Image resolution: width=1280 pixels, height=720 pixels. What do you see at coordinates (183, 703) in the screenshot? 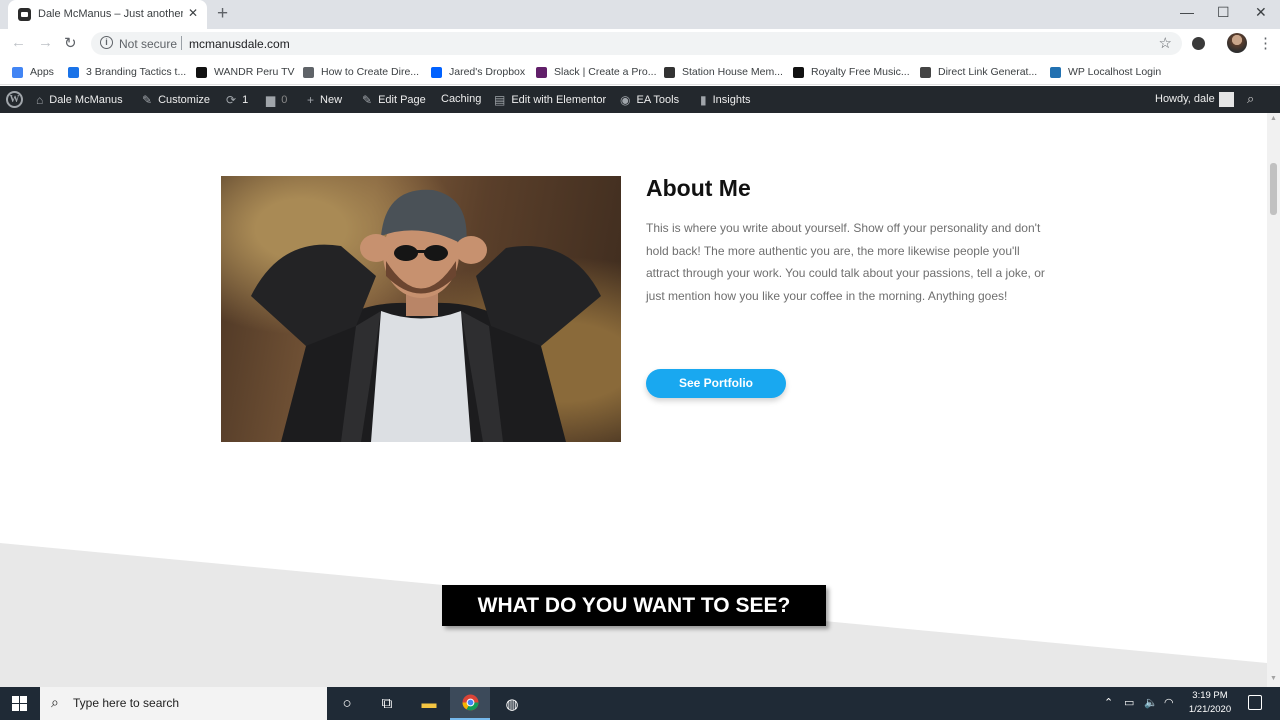
I see `taskbar-search-box: ⌕ Type here to search` at bounding box center [183, 703].